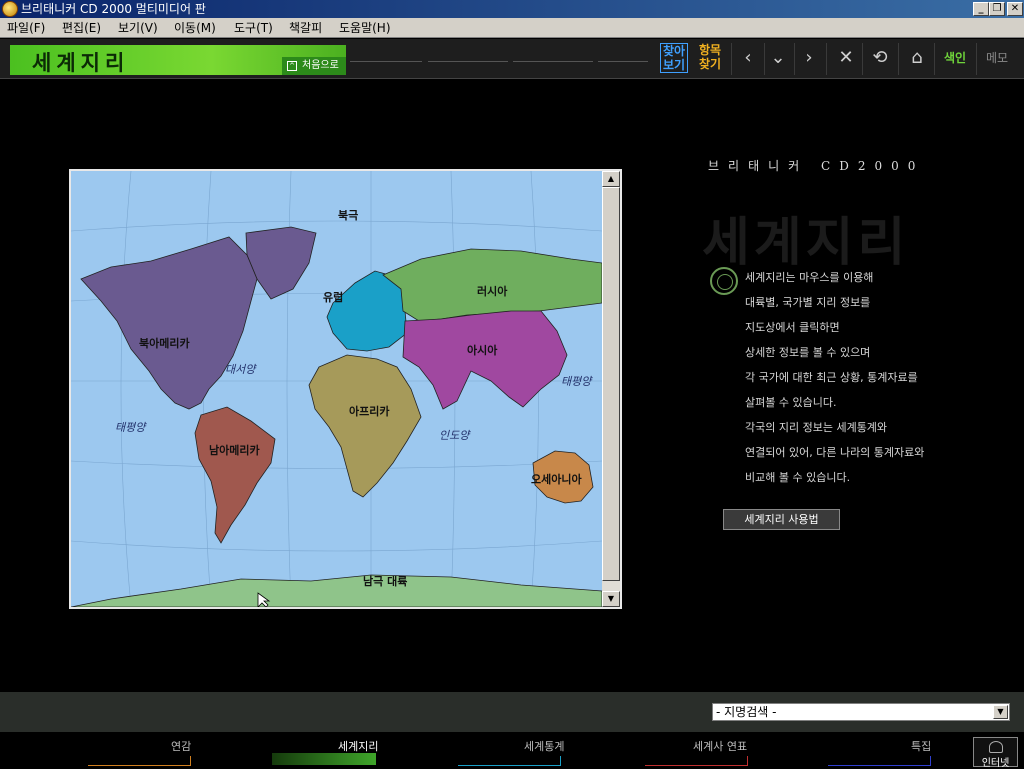  Describe the element at coordinates (234, 450) in the screenshot. I see `map-label-south-america: 남아메리카` at that location.